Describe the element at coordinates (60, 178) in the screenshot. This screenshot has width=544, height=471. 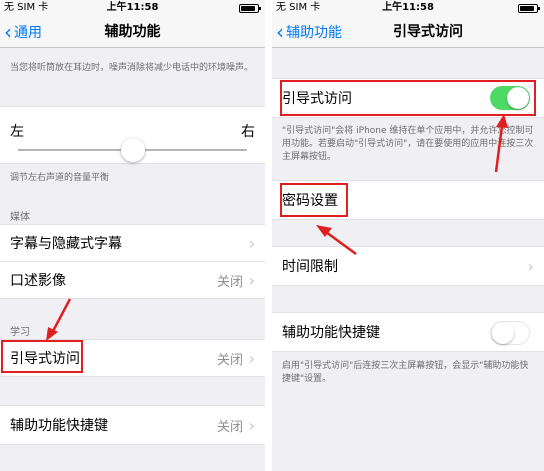
I see `balance-note: 调节左右声道的音量平衡` at that location.